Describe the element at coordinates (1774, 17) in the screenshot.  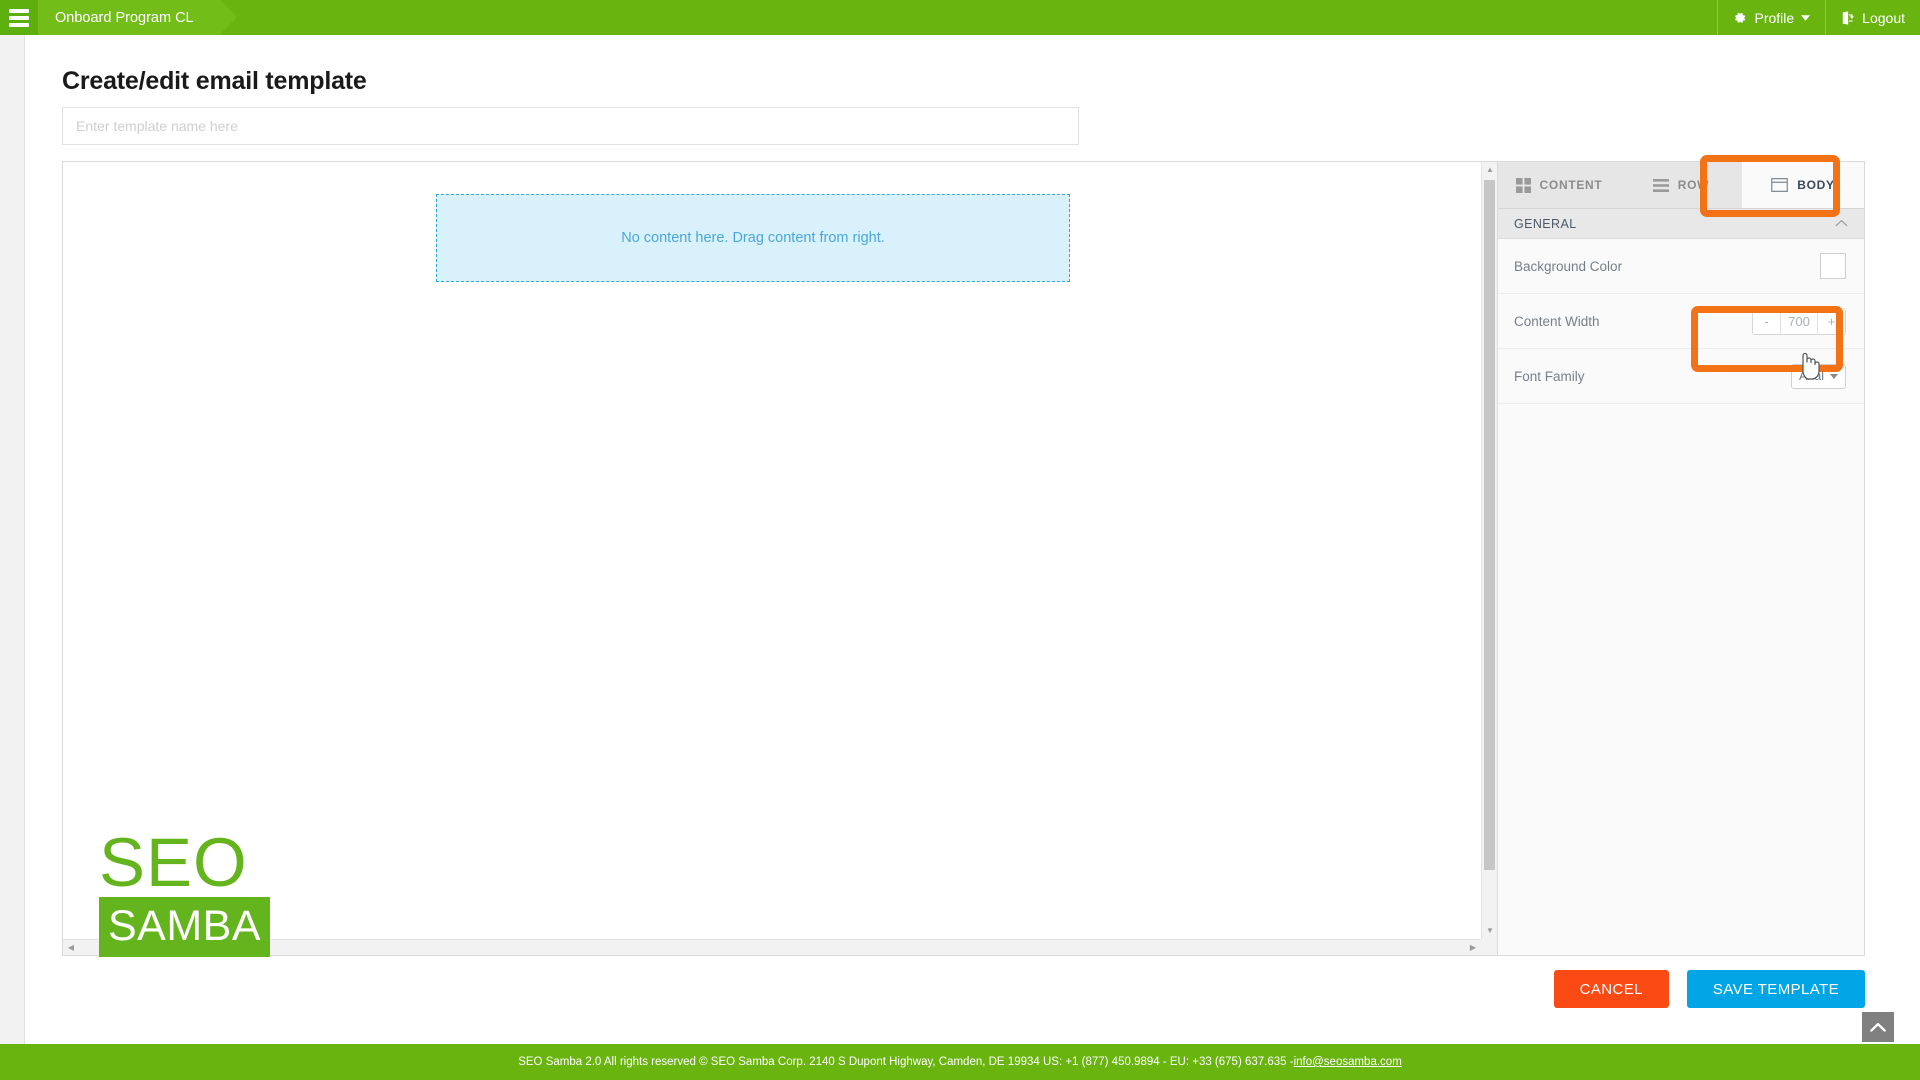
I see `profile-label: Profile` at that location.